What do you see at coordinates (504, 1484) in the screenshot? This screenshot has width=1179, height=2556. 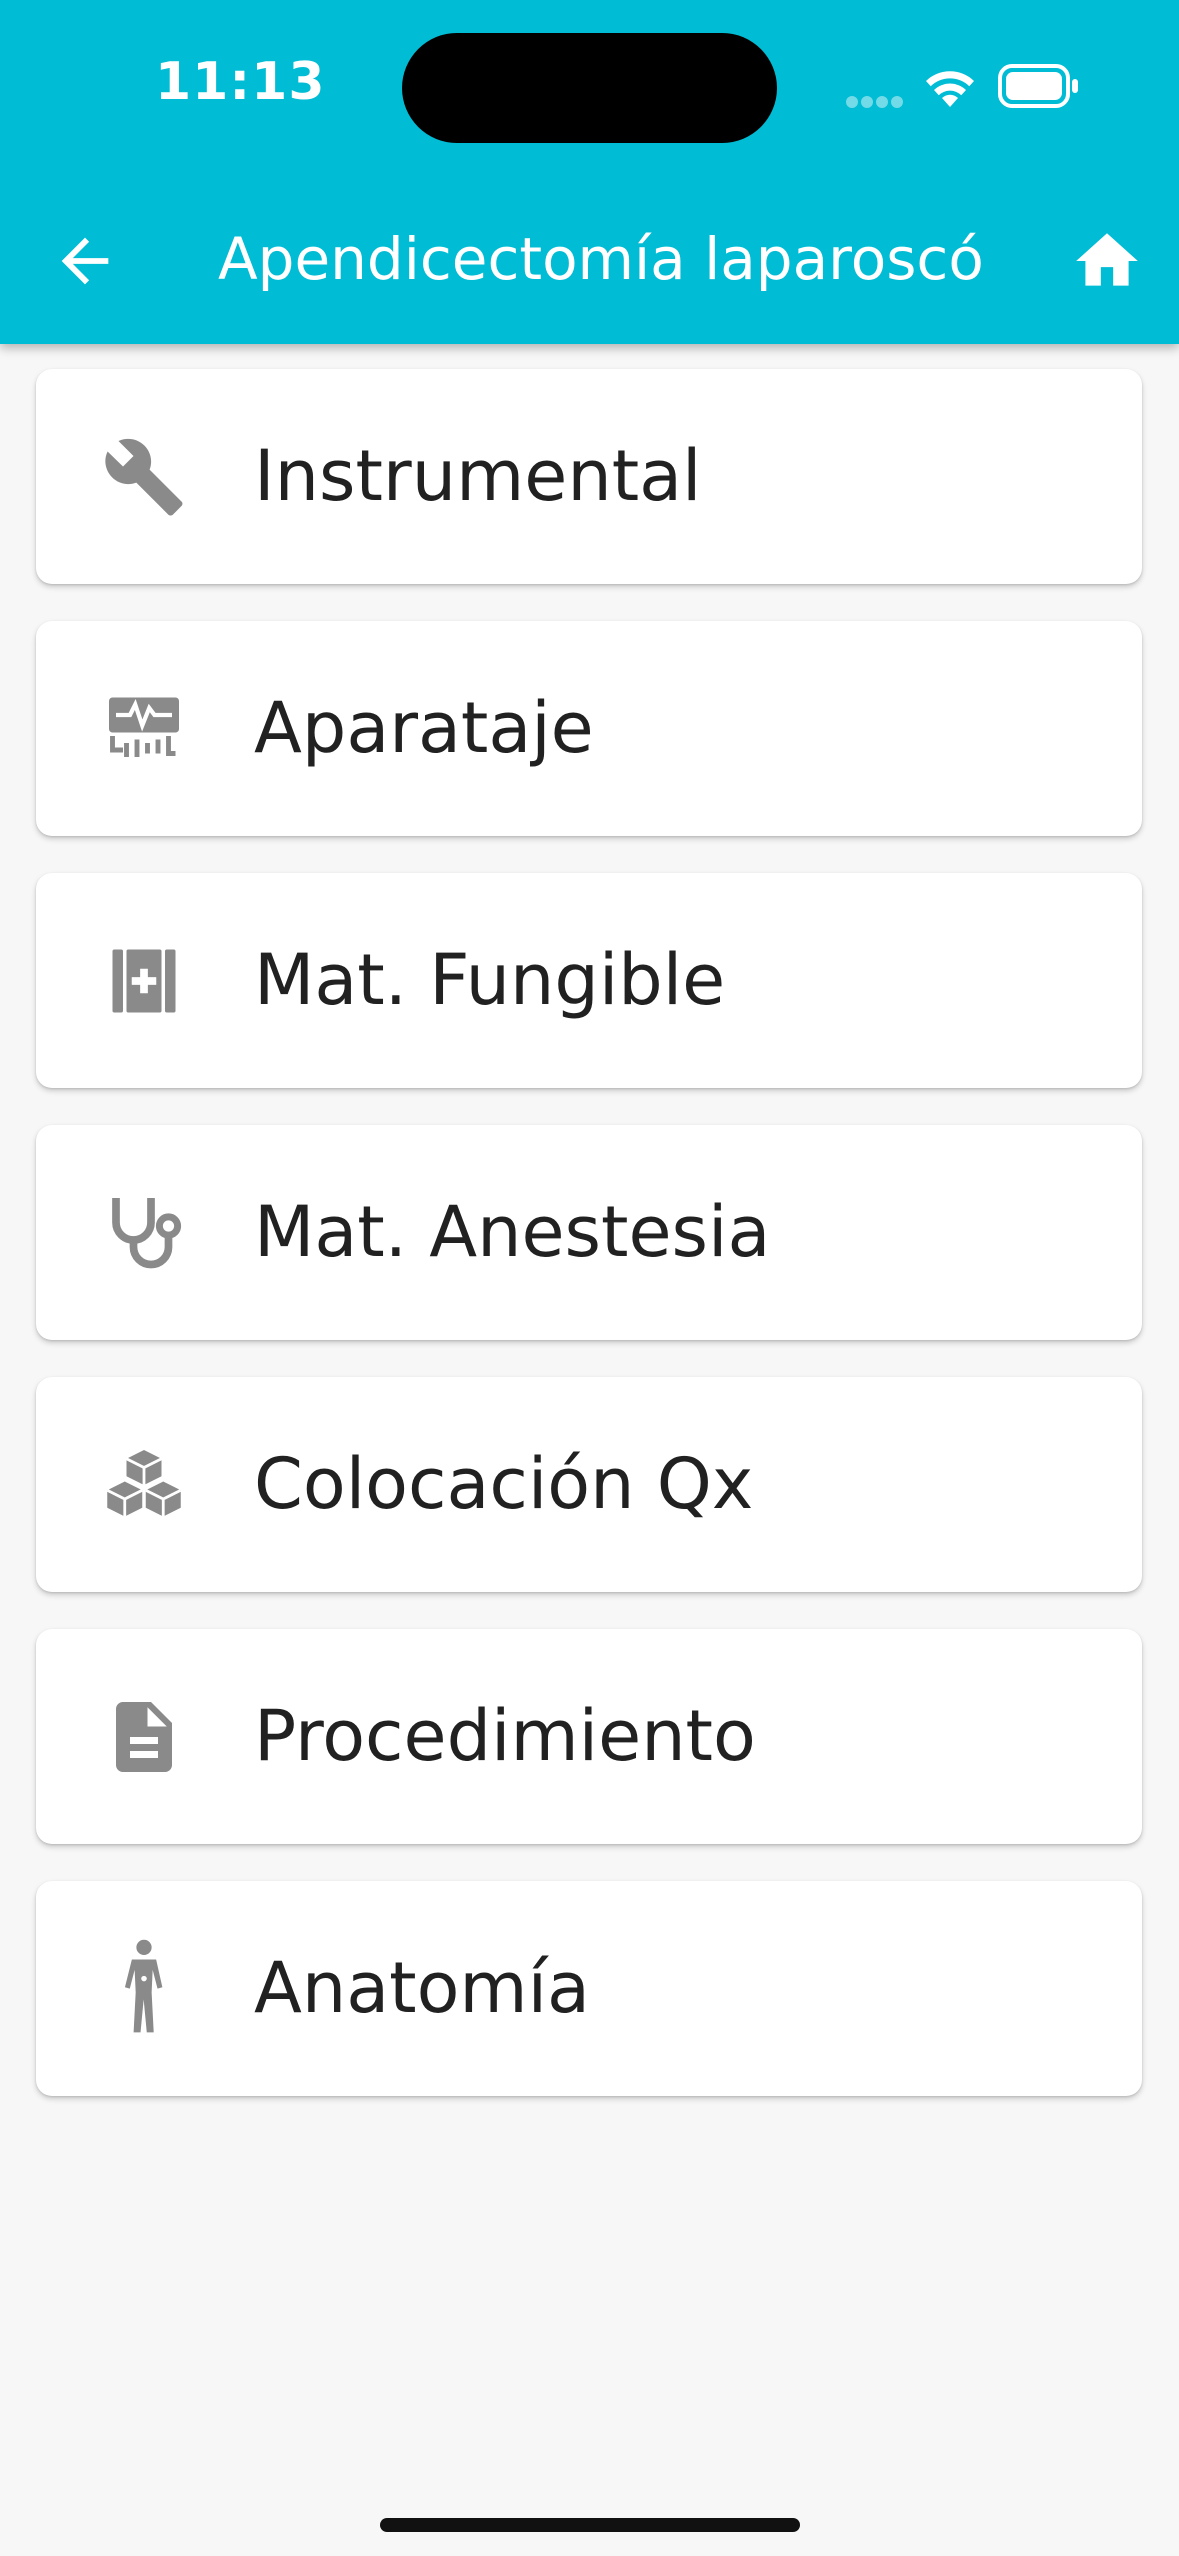 I see `menu-item-label: Colocación Qx` at bounding box center [504, 1484].